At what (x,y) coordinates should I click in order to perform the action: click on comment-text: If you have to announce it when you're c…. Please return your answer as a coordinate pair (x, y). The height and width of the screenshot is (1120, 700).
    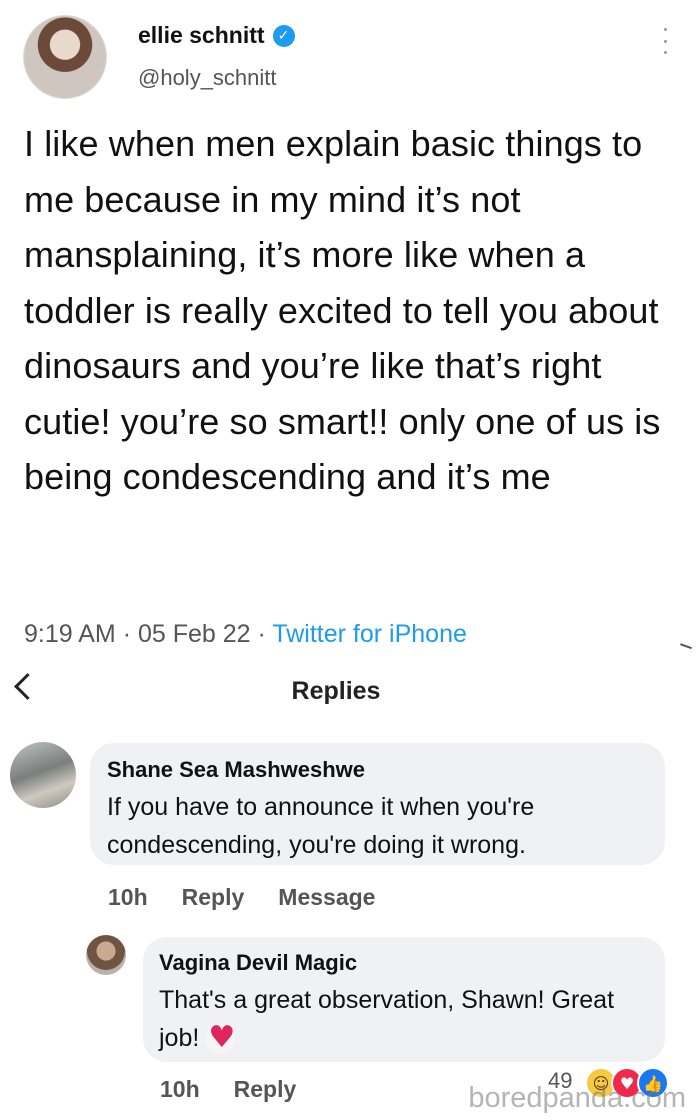
    Looking at the image, I should click on (321, 826).